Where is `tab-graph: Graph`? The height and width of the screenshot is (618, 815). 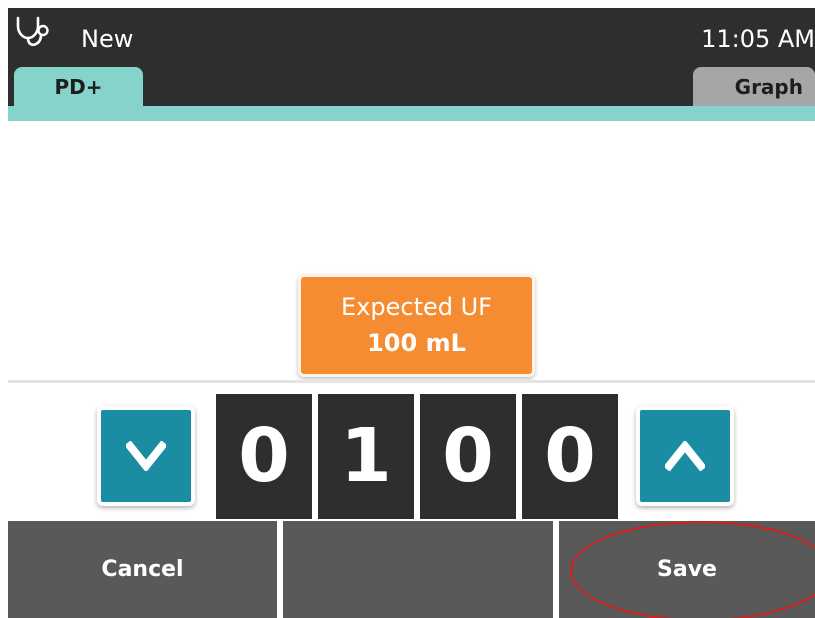 tab-graph: Graph is located at coordinates (754, 86).